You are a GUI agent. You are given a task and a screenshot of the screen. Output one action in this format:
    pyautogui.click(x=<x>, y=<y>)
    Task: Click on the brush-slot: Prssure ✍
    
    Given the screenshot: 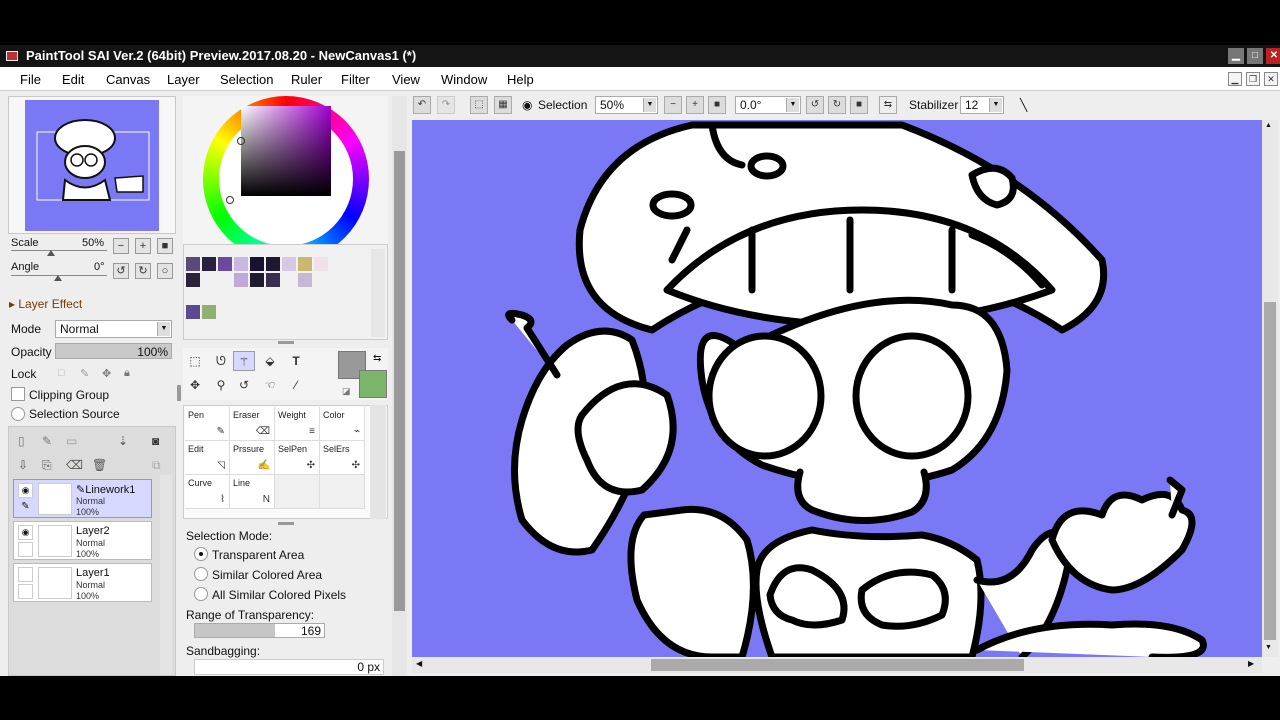 What is the action you would take?
    pyautogui.click(x=252, y=458)
    